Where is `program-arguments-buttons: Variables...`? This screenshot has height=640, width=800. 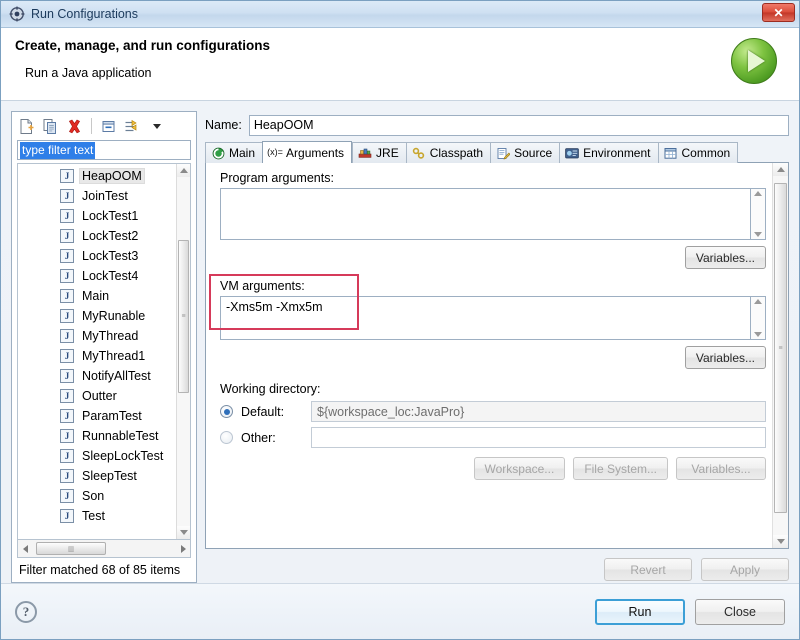
program-arguments-buttons: Variables... is located at coordinates (493, 257).